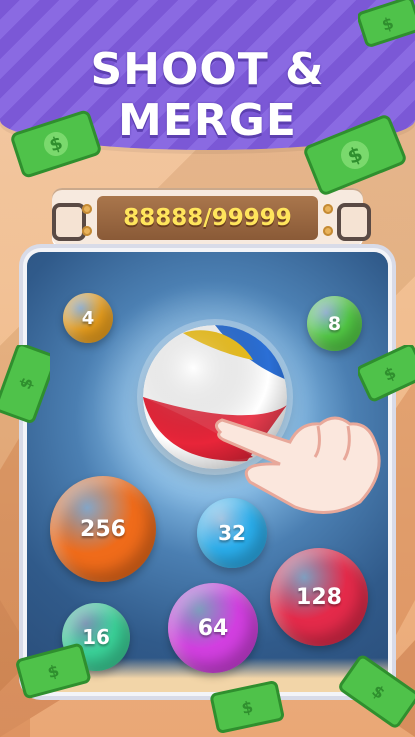 The image size is (415, 737). I want to click on number-ball: 128, so click(319, 597).